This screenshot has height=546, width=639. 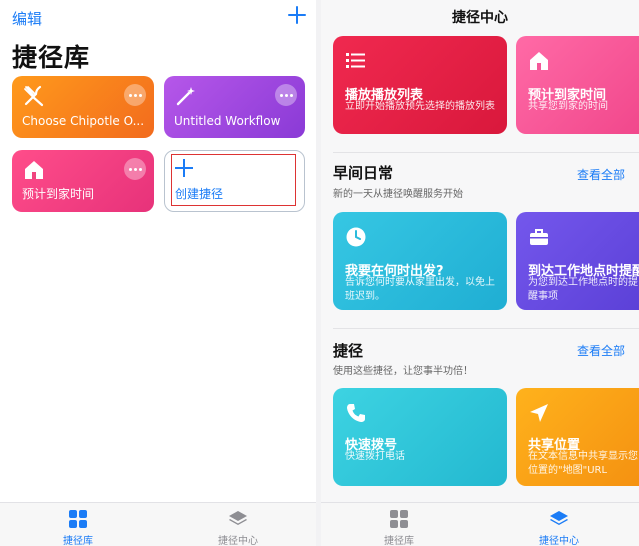 I want to click on add-shortcut-icon, so click(x=297, y=15).